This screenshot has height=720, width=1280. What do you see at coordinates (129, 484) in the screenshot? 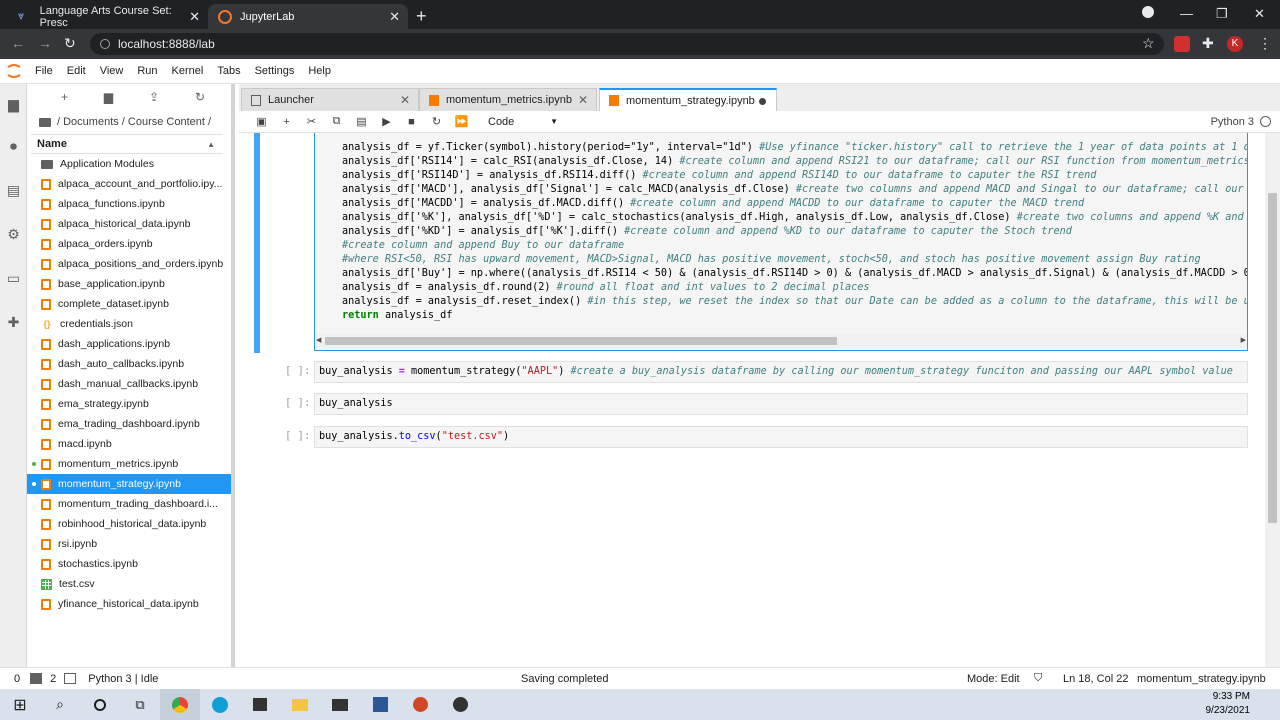
I see `file-list-item: momentum_strategy.ipynb` at bounding box center [129, 484].